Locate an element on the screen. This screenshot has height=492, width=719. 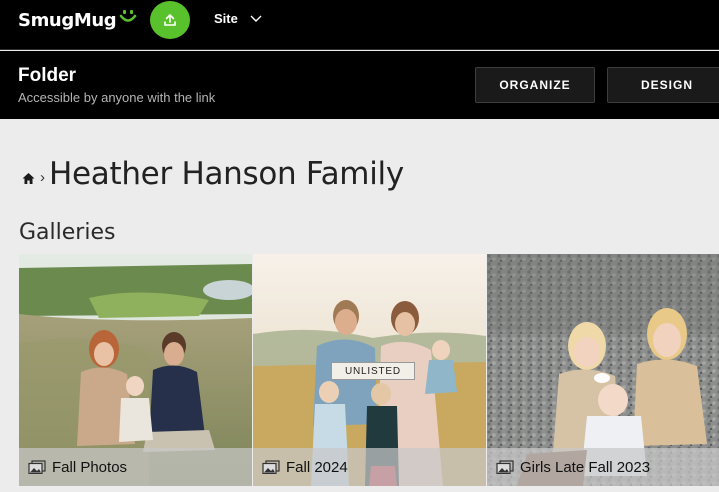
smugmug-smile-icon is located at coordinates (128, 16).